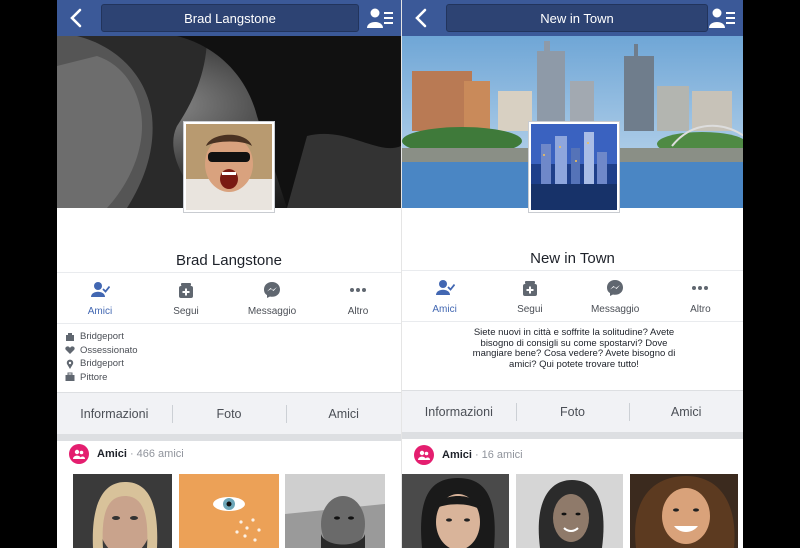 The width and height of the screenshot is (800, 548). I want to click on work-icon, so click(70, 336).